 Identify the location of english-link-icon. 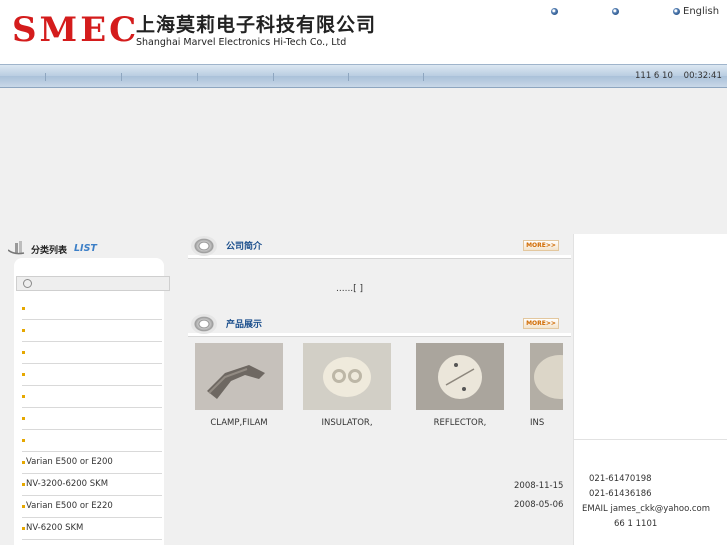
(676, 11).